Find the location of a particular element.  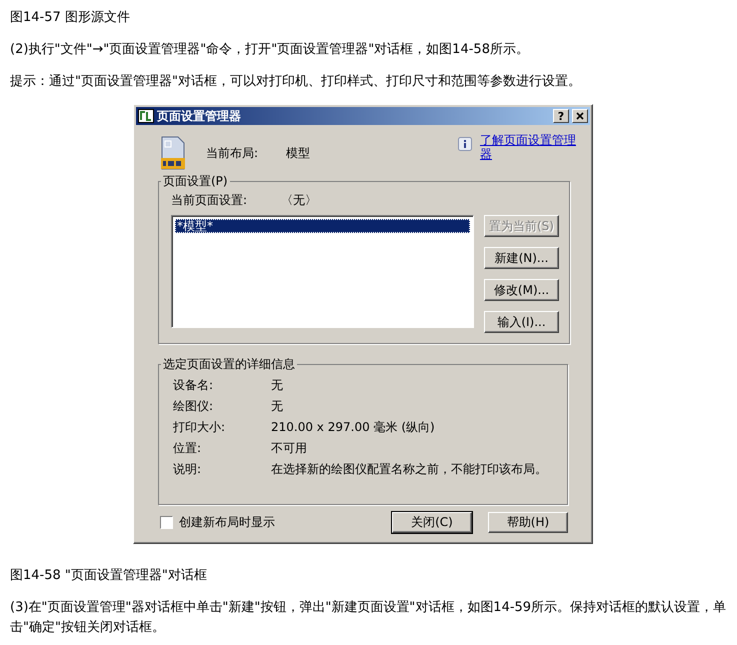

detail-value: 在选择新的绘图仪配置名称之前，不能打印该布局。 is located at coordinates (409, 469).